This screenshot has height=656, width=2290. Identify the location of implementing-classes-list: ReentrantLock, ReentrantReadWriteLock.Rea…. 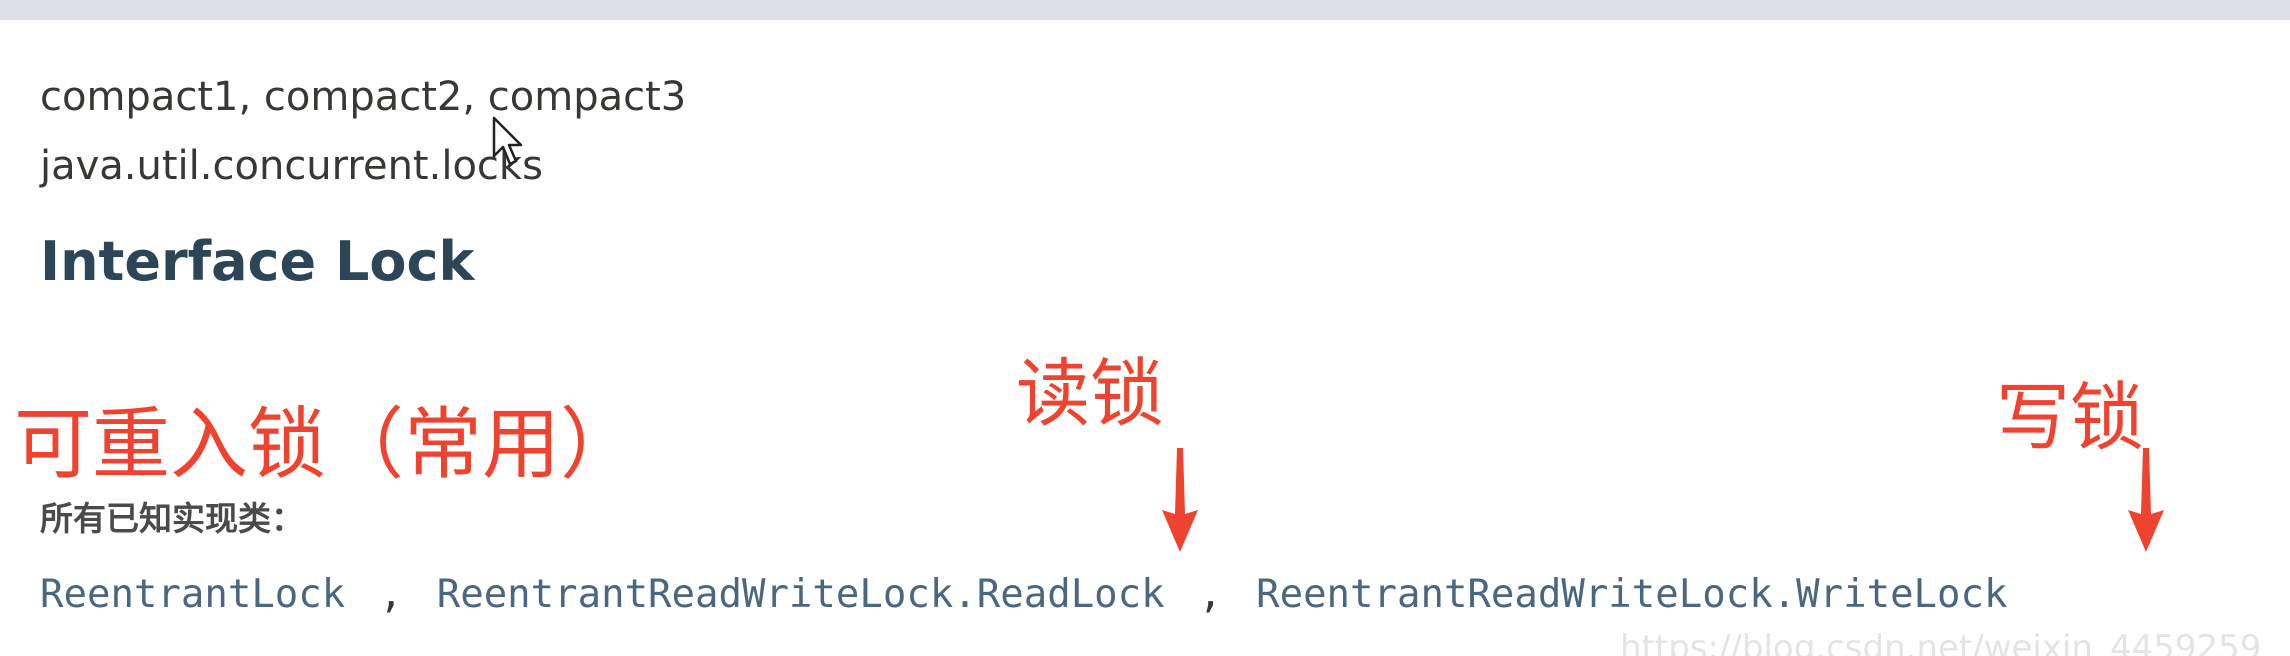
(1023, 594).